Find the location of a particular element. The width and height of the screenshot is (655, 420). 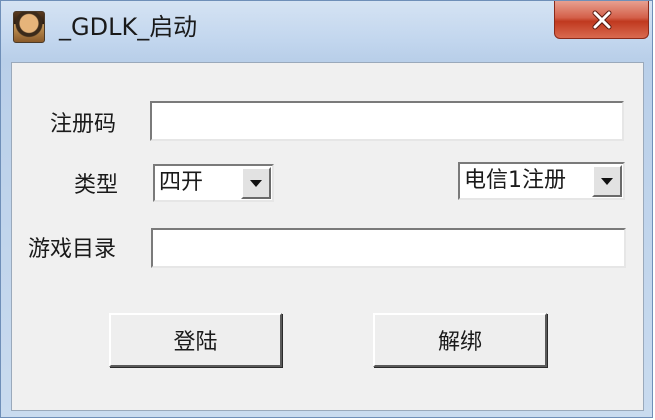

type-select-dropdown-button is located at coordinates (256, 183).